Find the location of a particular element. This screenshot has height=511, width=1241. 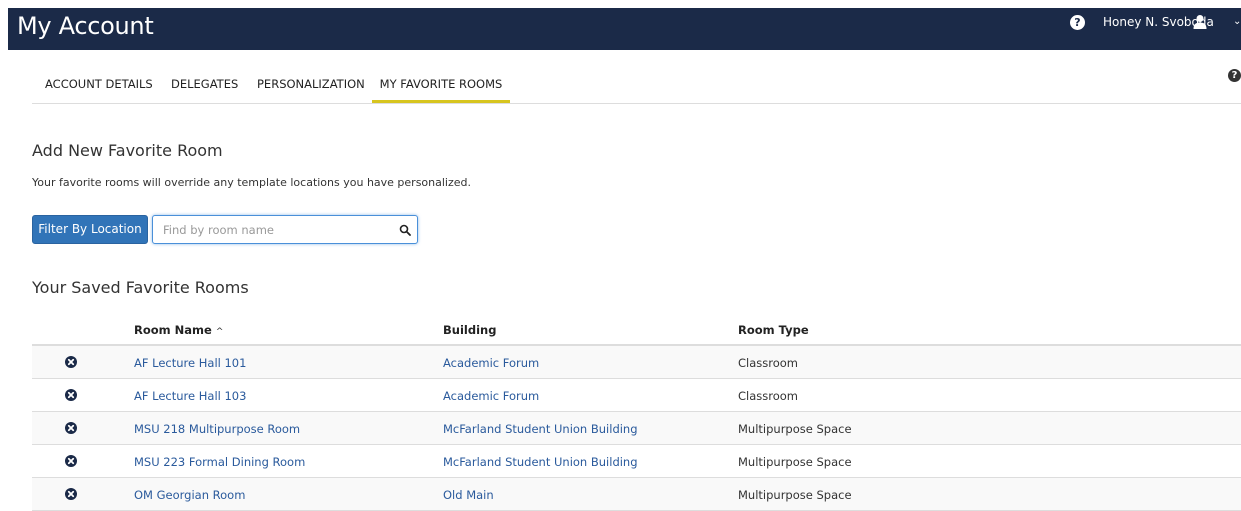

tab-account-details: ACCOUNT DETAILS is located at coordinates (99, 87).